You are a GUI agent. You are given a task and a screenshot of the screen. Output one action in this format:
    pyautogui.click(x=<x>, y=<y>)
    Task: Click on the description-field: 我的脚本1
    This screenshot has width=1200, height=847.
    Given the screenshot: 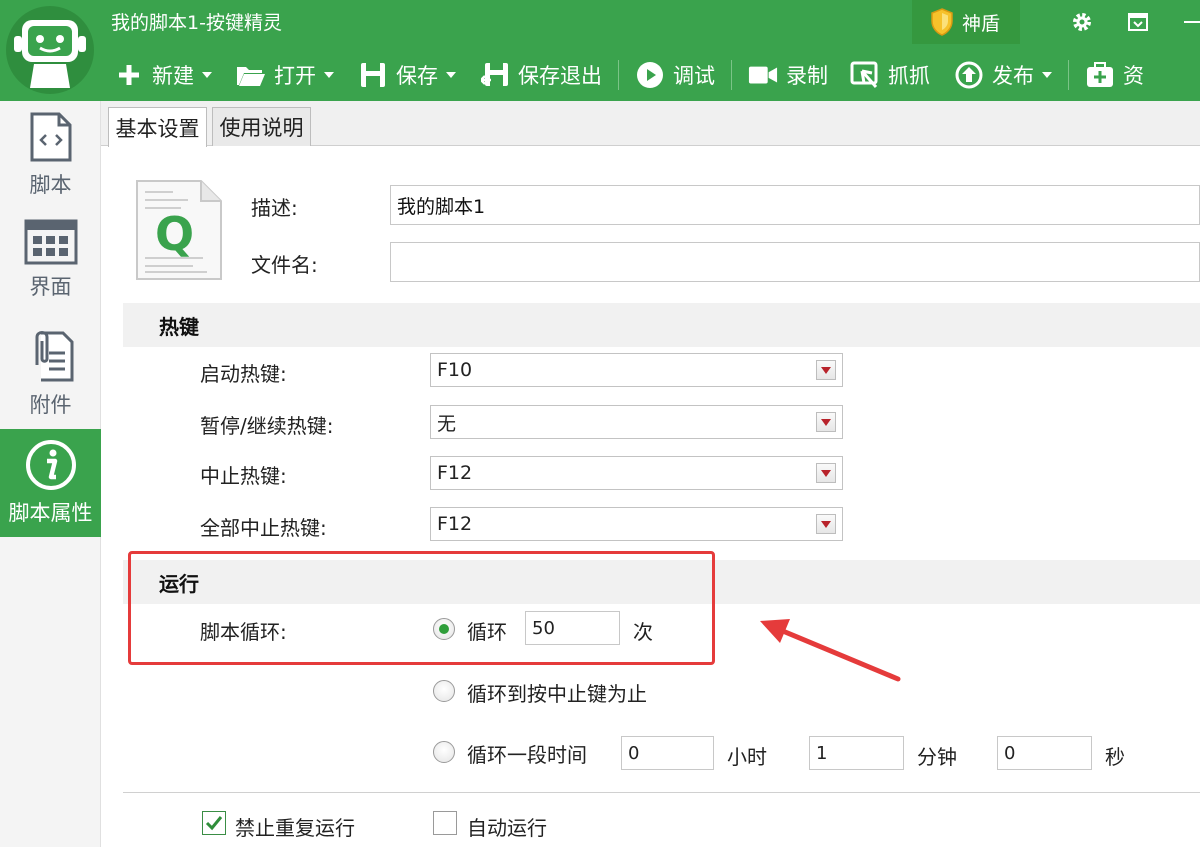 What is the action you would take?
    pyautogui.click(x=795, y=205)
    